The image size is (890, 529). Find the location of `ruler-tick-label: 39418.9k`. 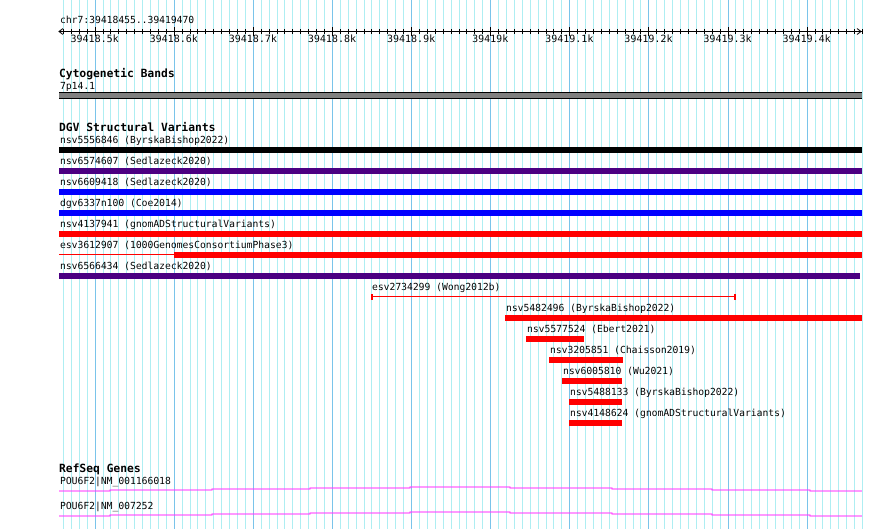

ruler-tick-label: 39418.9k is located at coordinates (411, 40).